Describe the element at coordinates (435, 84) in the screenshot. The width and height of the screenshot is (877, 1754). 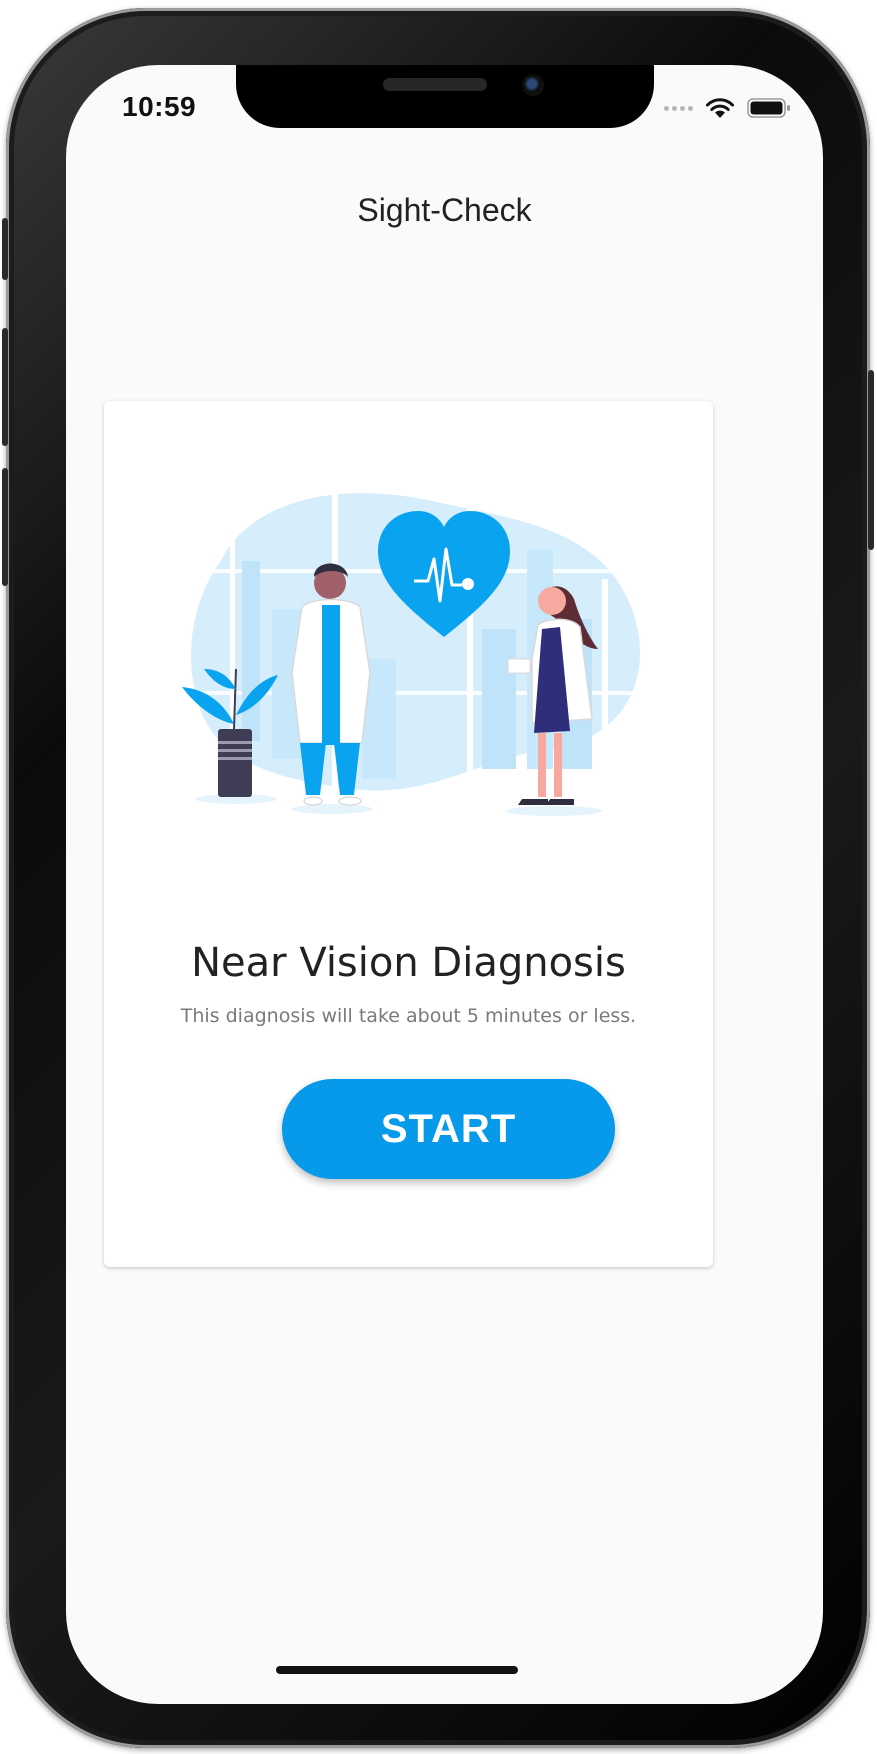
I see `speaker-grille` at that location.